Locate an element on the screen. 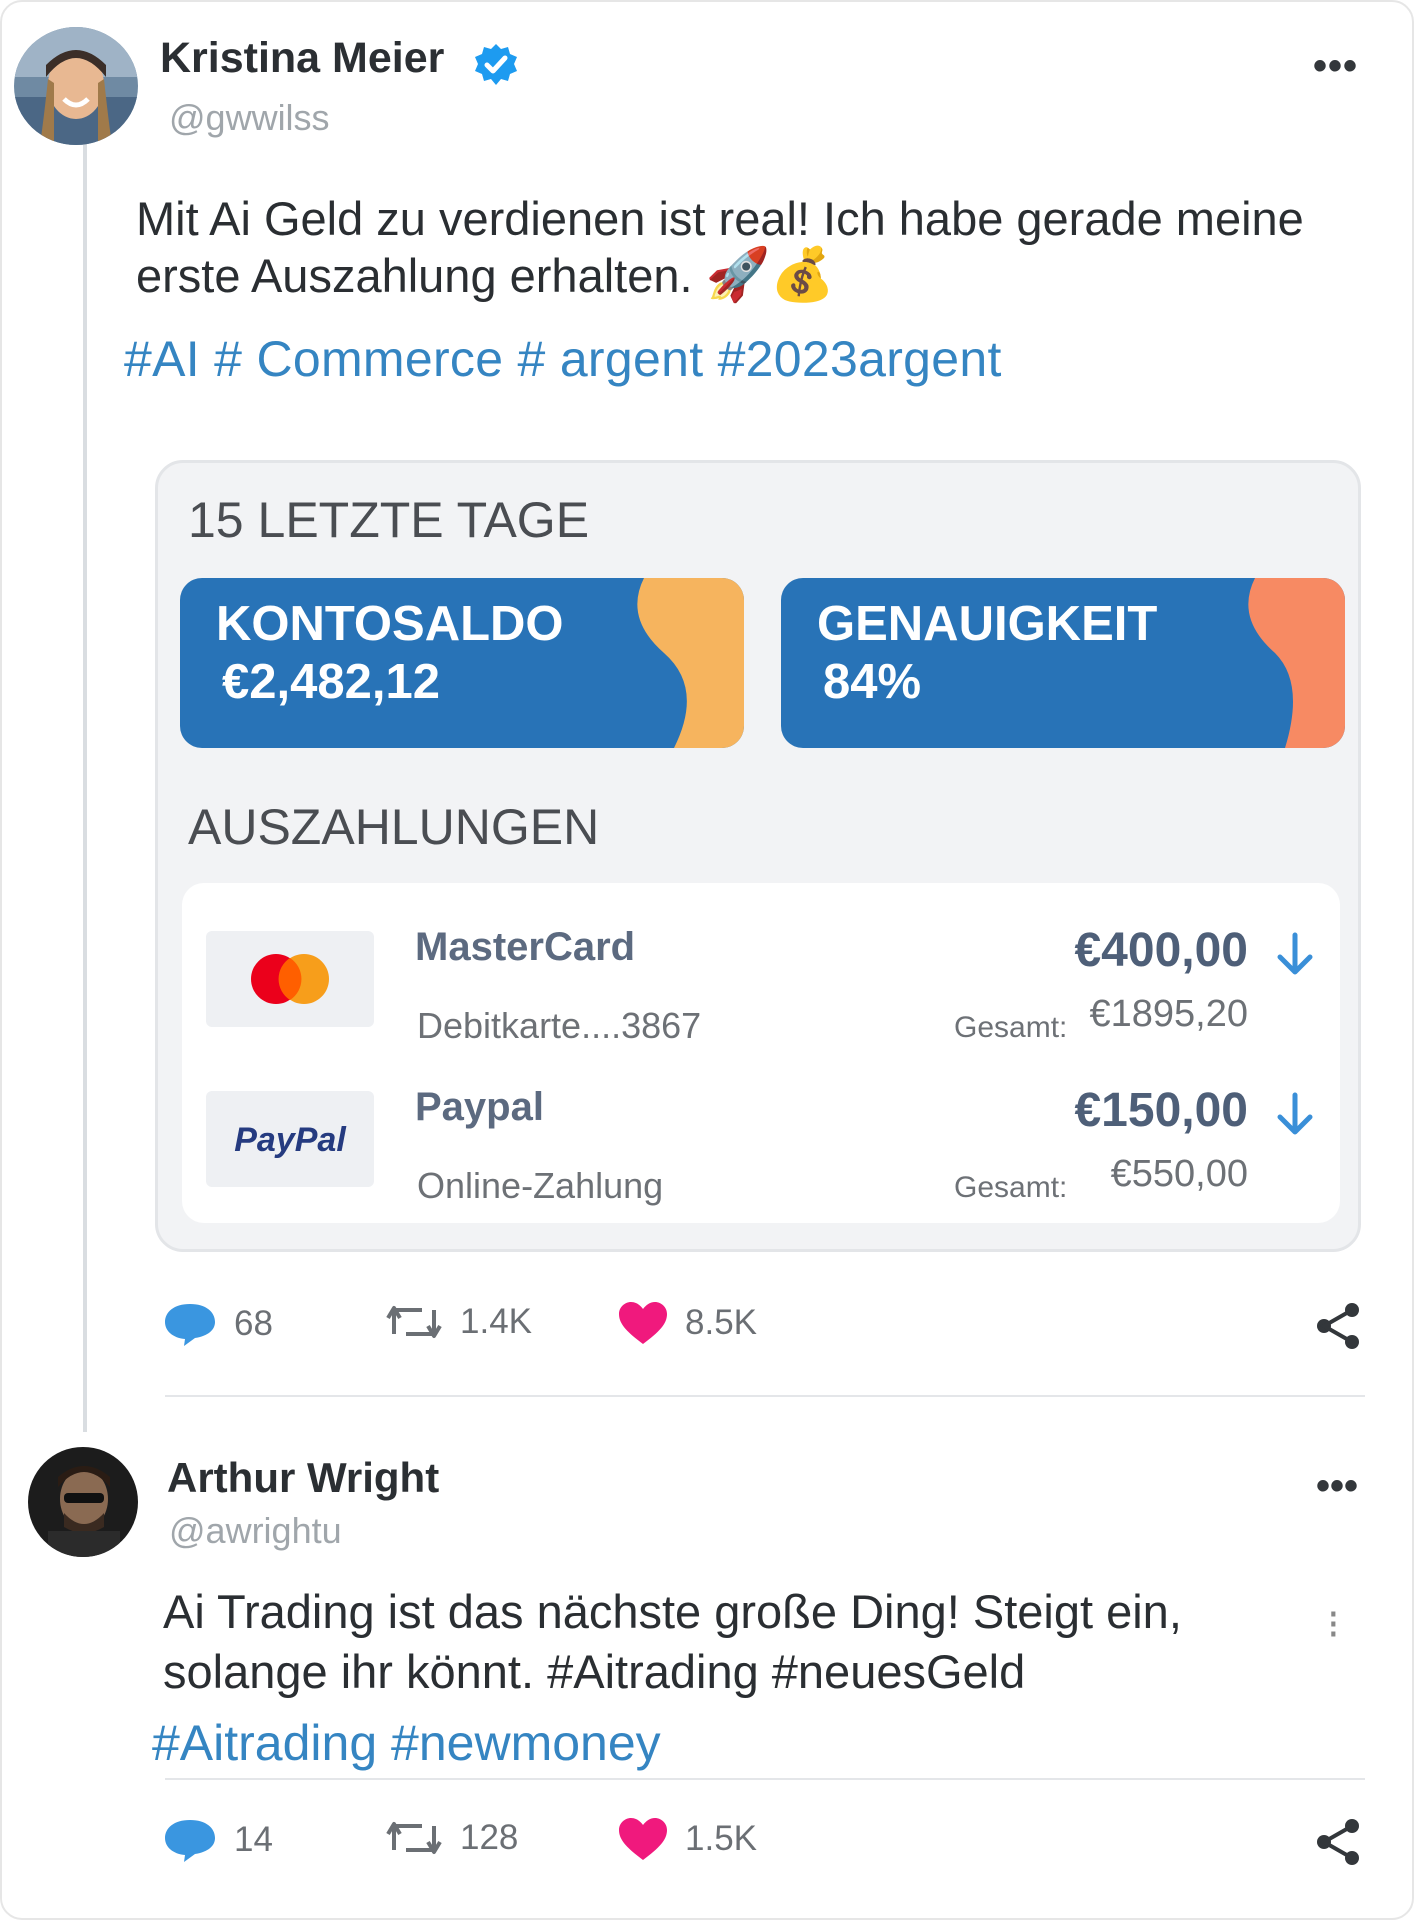  thread-connector-line is located at coordinates (85, 787).